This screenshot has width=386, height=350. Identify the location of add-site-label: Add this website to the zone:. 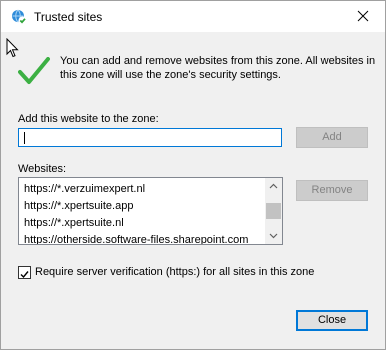
(88, 119).